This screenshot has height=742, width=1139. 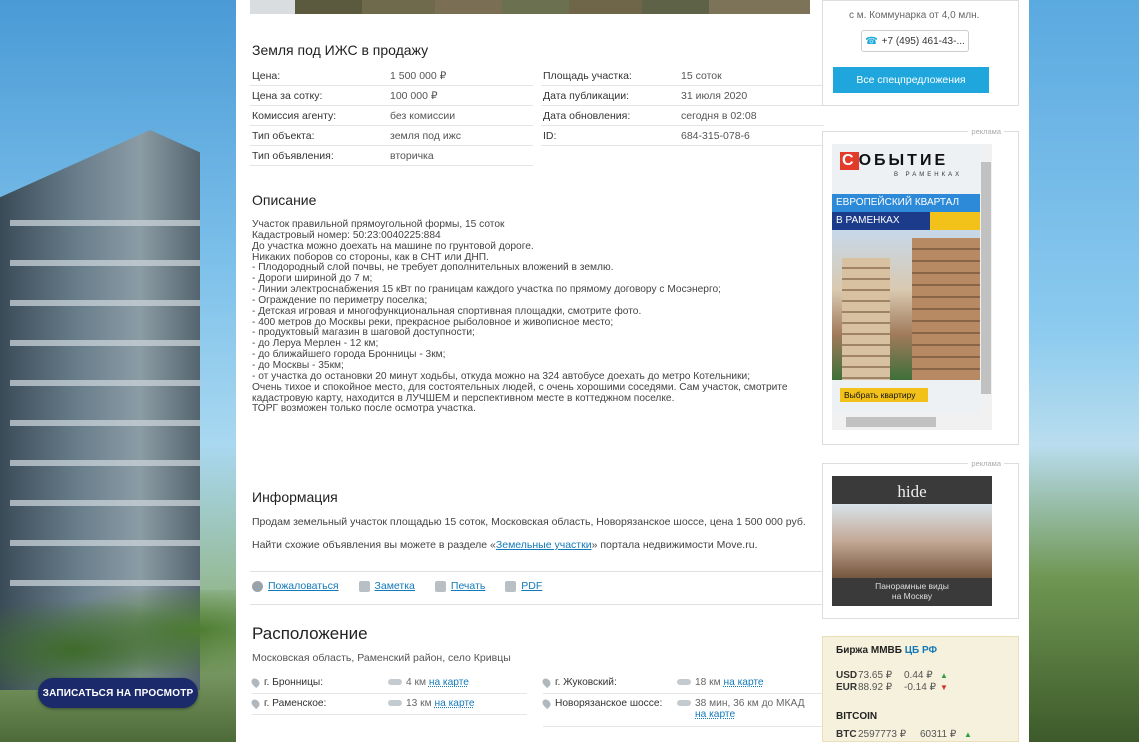 I want to click on vertical-scrollbar, so click(x=986, y=279).